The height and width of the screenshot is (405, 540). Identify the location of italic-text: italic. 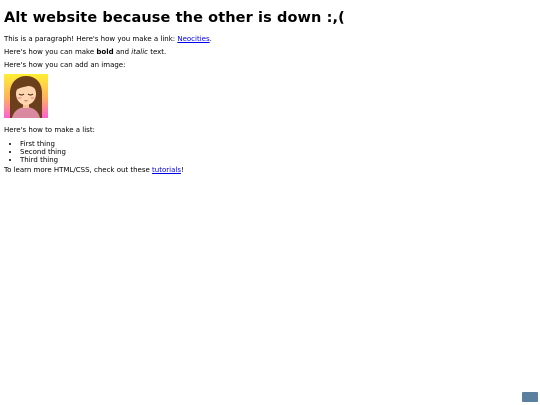
(139, 52).